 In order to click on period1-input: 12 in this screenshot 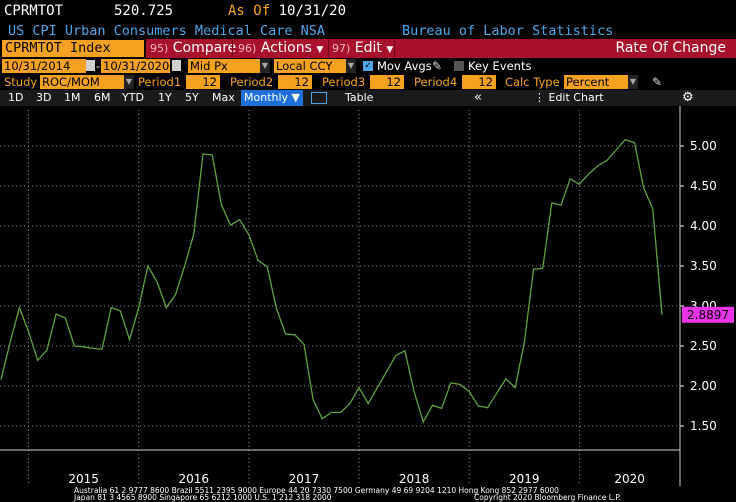, I will do `click(203, 82)`.